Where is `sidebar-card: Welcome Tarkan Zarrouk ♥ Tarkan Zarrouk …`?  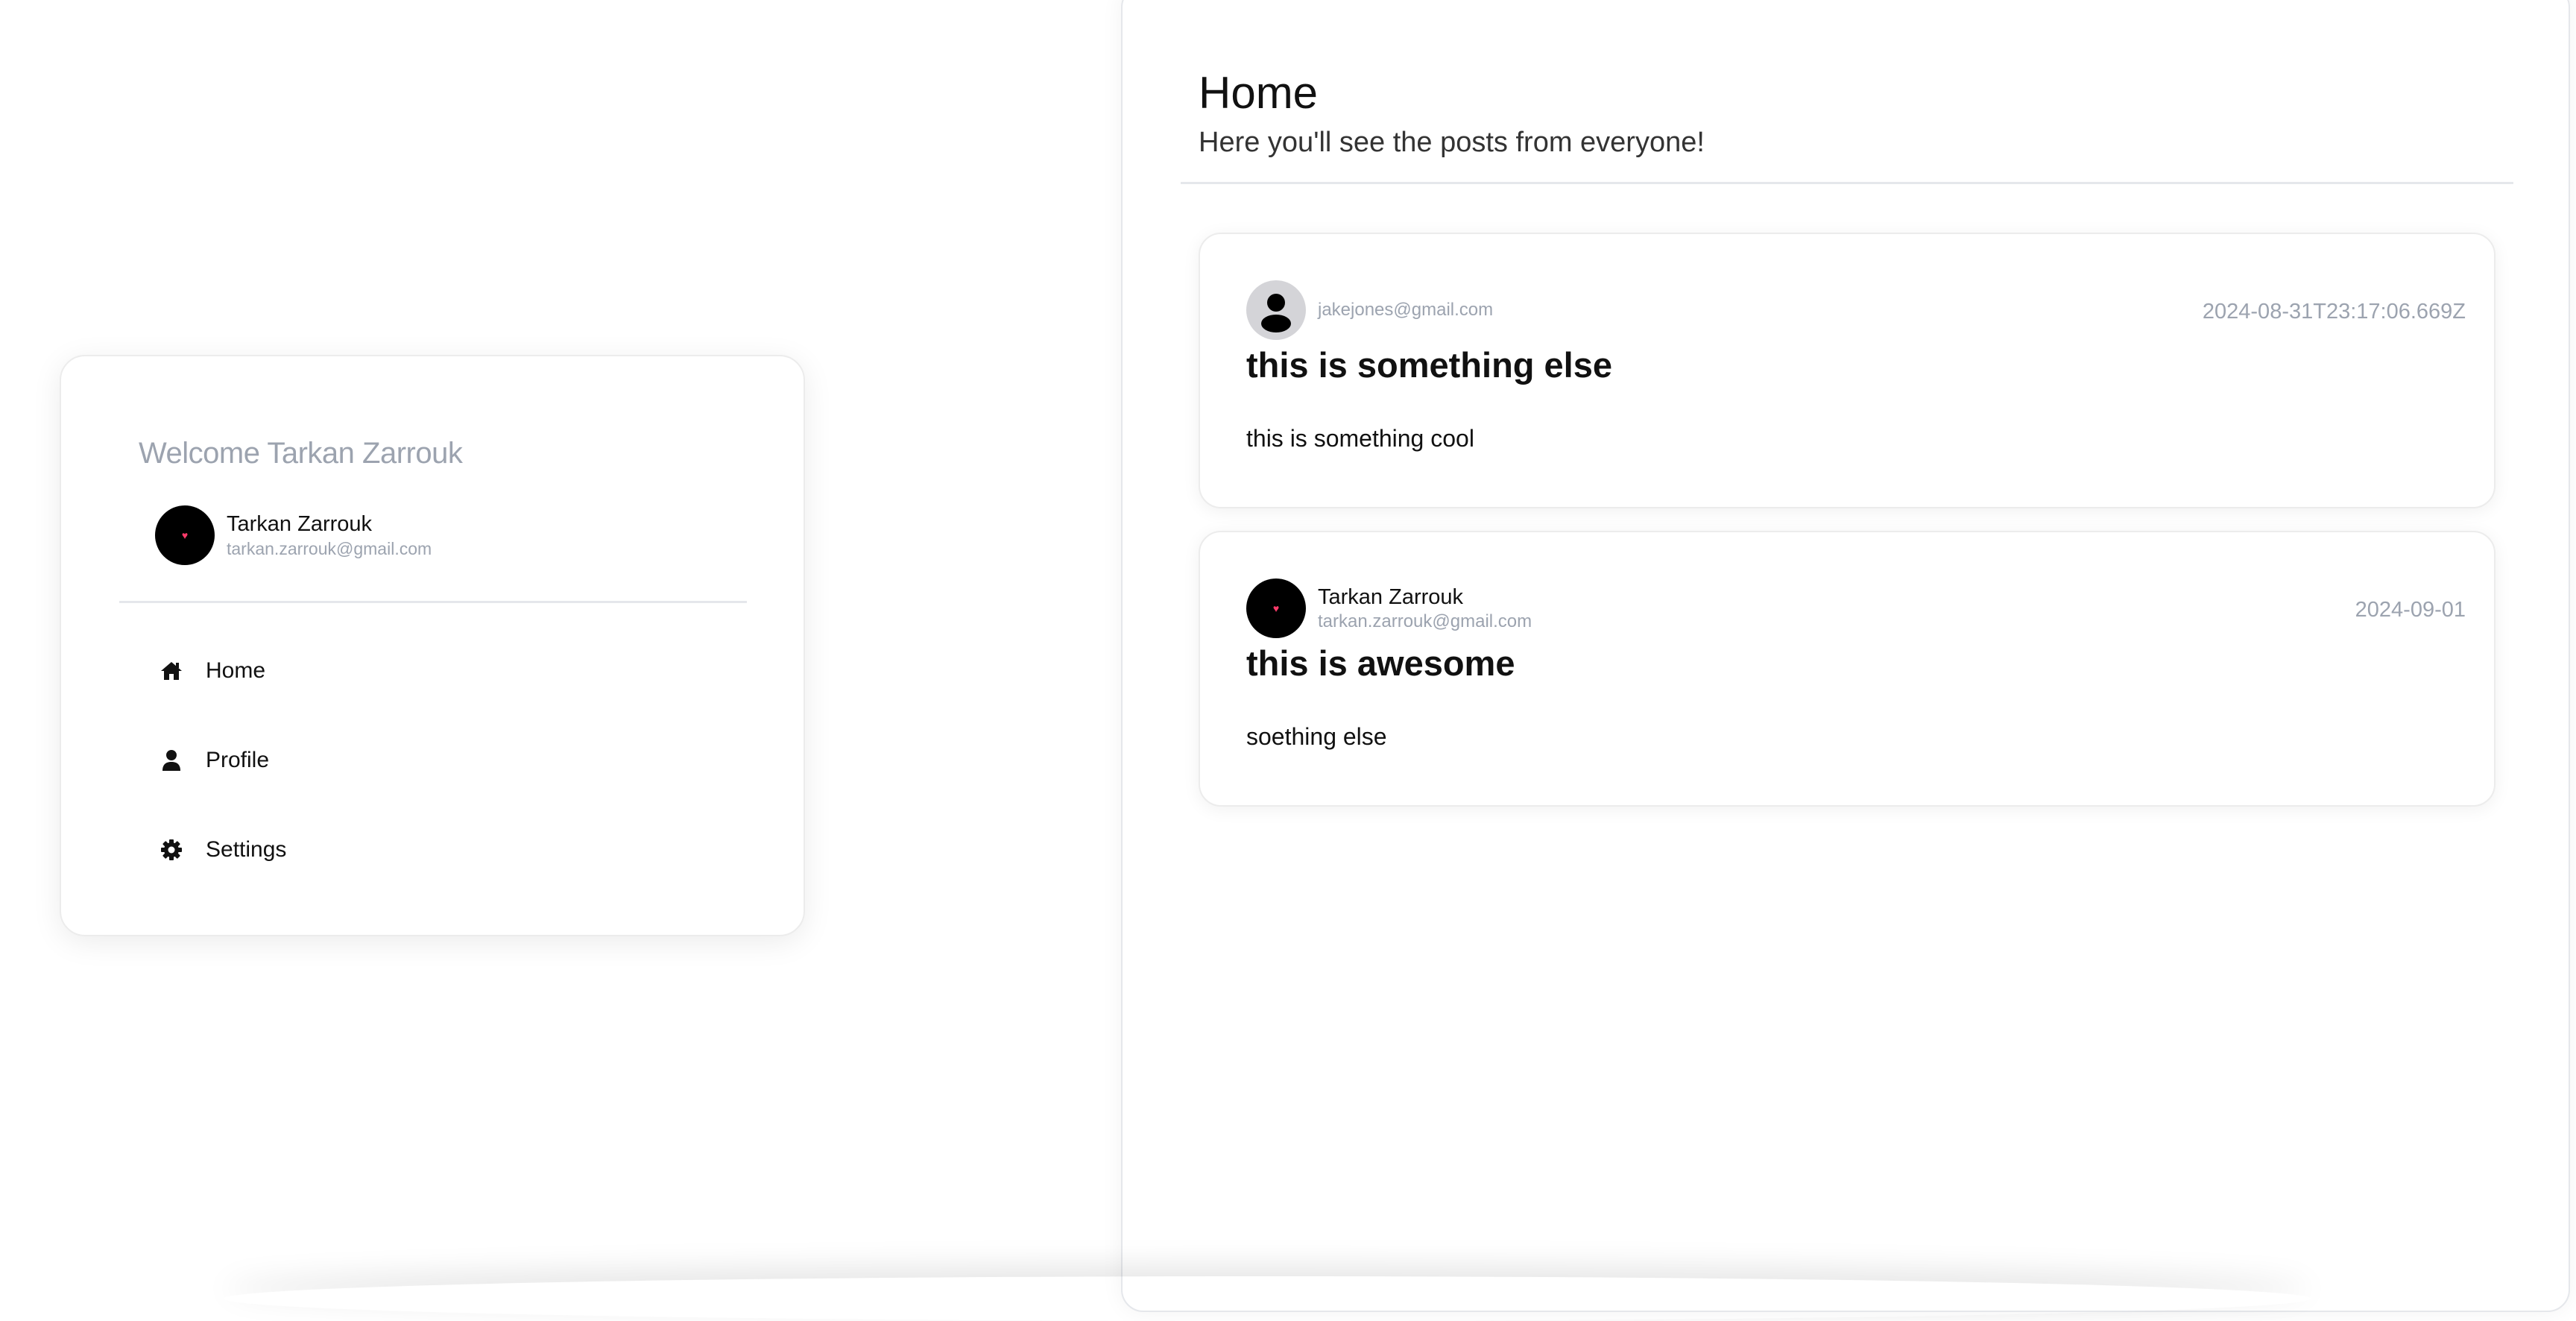 sidebar-card: Welcome Tarkan Zarrouk ♥ Tarkan Zarrouk … is located at coordinates (433, 645).